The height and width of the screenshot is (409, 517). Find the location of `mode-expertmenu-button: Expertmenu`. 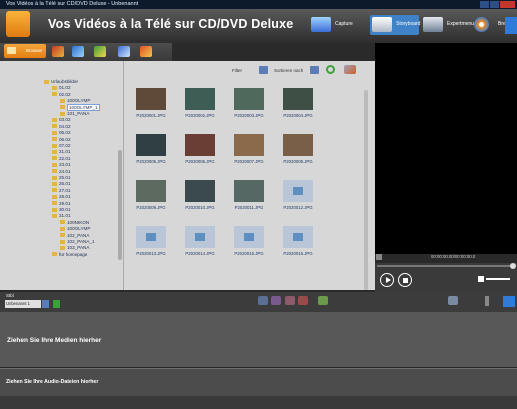

mode-expertmenu-button: Expertmenu is located at coordinates (447, 25).